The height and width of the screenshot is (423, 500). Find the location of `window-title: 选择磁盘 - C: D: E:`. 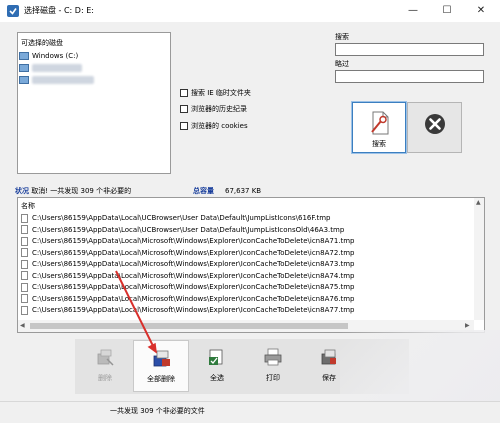

window-title: 选择磁盘 - C: D: E: is located at coordinates (59, 10).